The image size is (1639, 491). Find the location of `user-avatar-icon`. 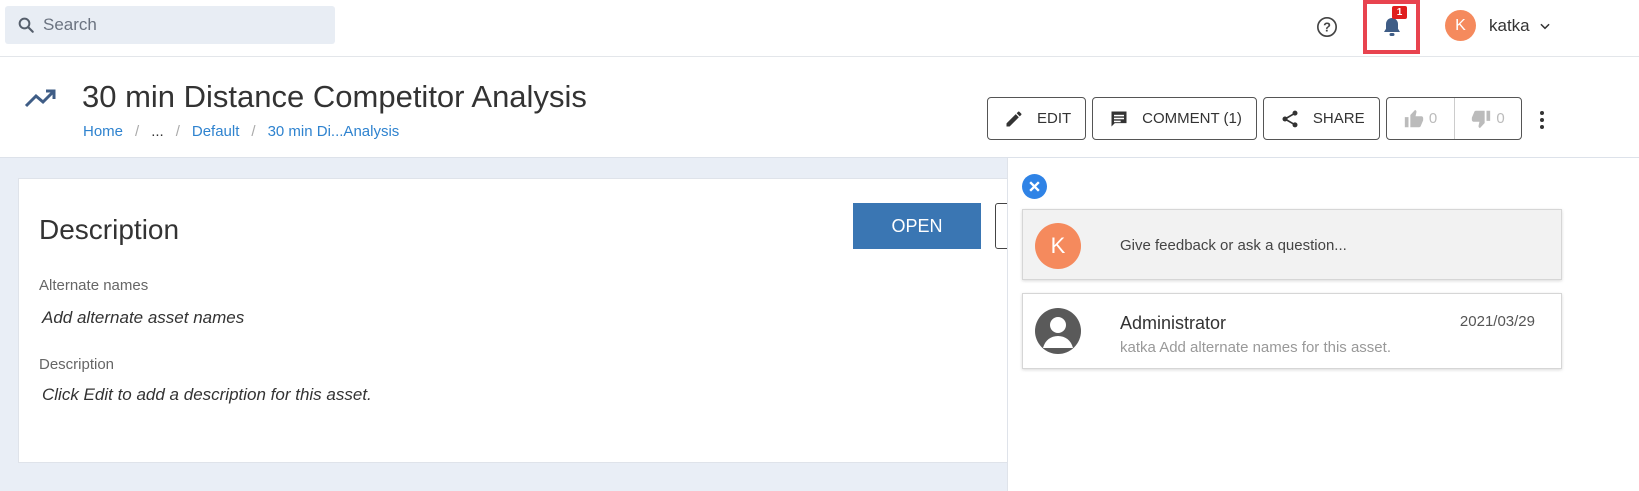

user-avatar-icon is located at coordinates (1058, 331).